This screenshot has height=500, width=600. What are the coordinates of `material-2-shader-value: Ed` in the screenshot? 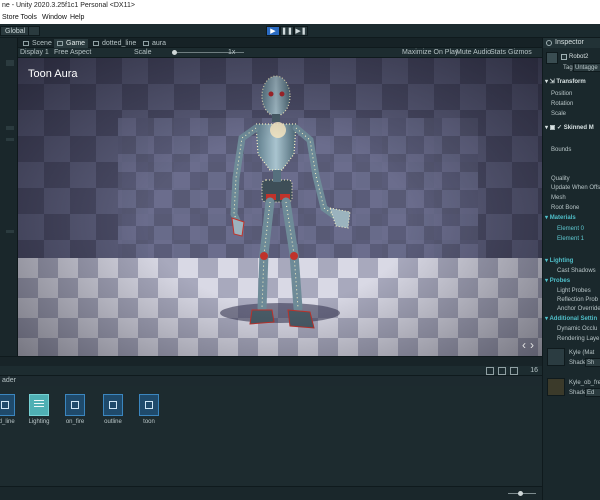 It's located at (591, 393).